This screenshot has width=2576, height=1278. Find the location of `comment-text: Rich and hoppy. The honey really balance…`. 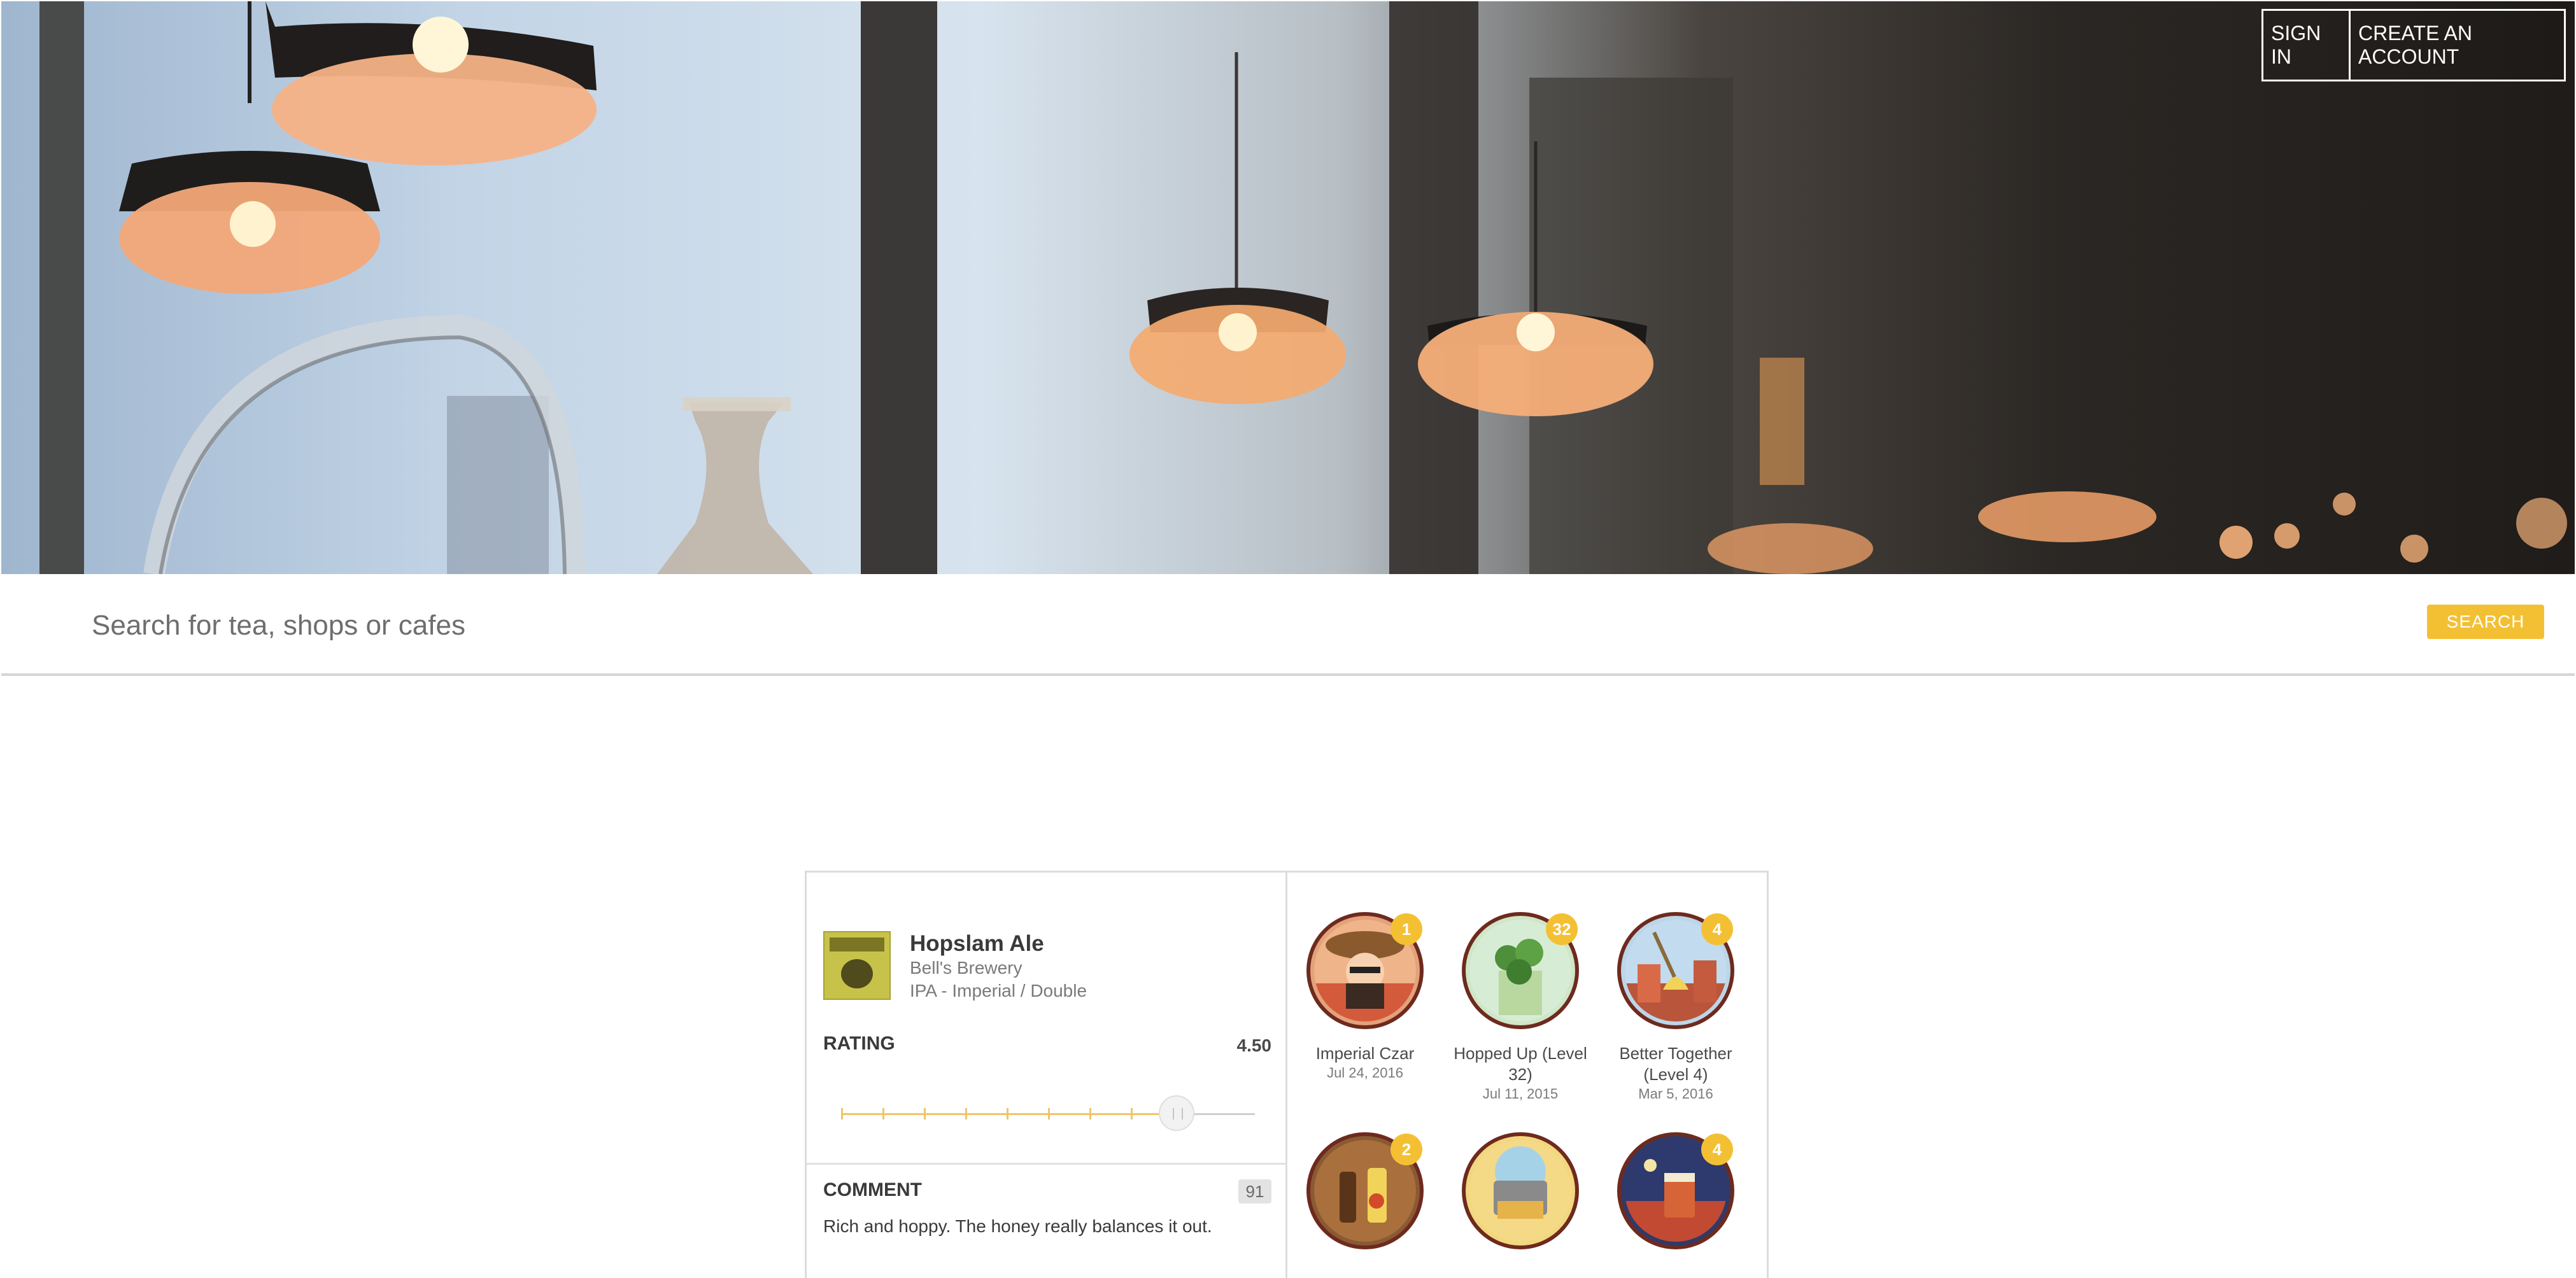

comment-text: Rich and hoppy. The honey really balance… is located at coordinates (1017, 1226).